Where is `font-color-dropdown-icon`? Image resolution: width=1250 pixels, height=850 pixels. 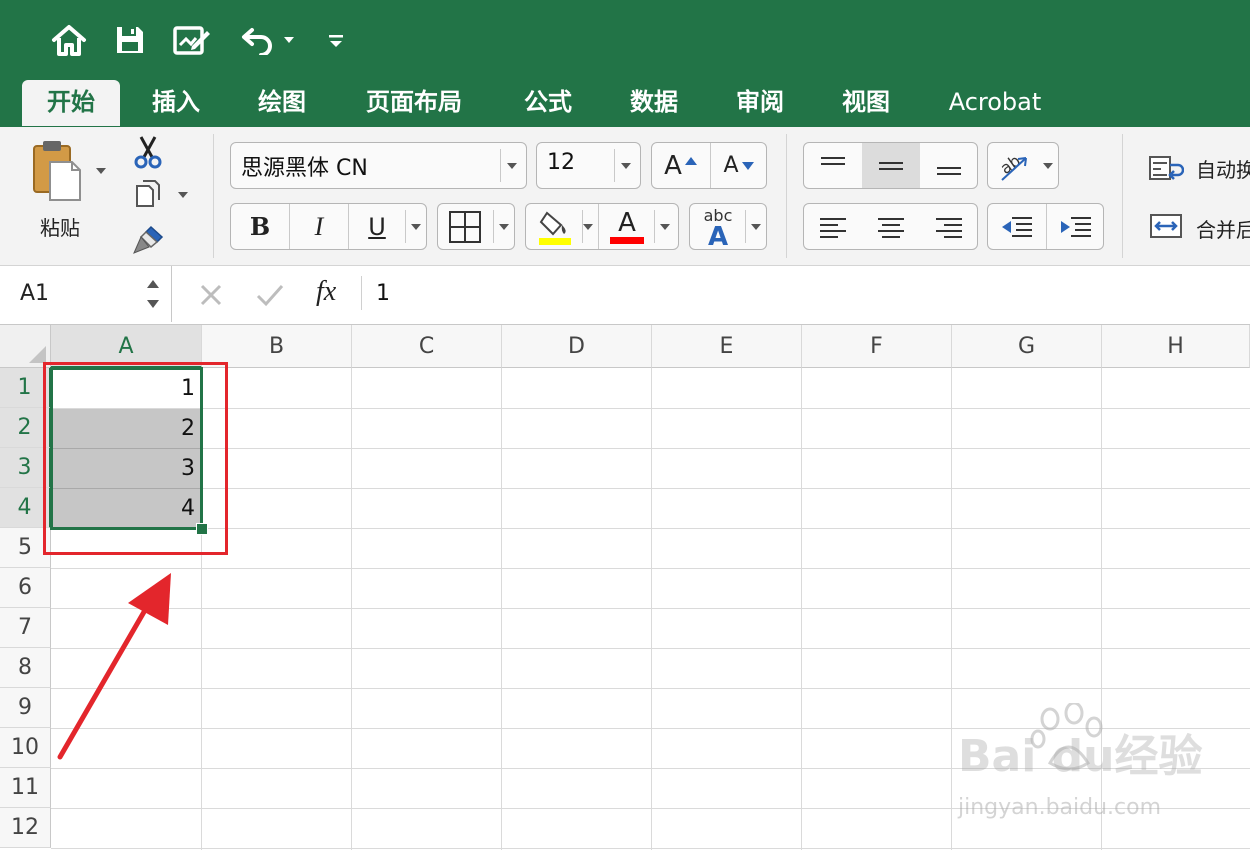 font-color-dropdown-icon is located at coordinates (665, 227).